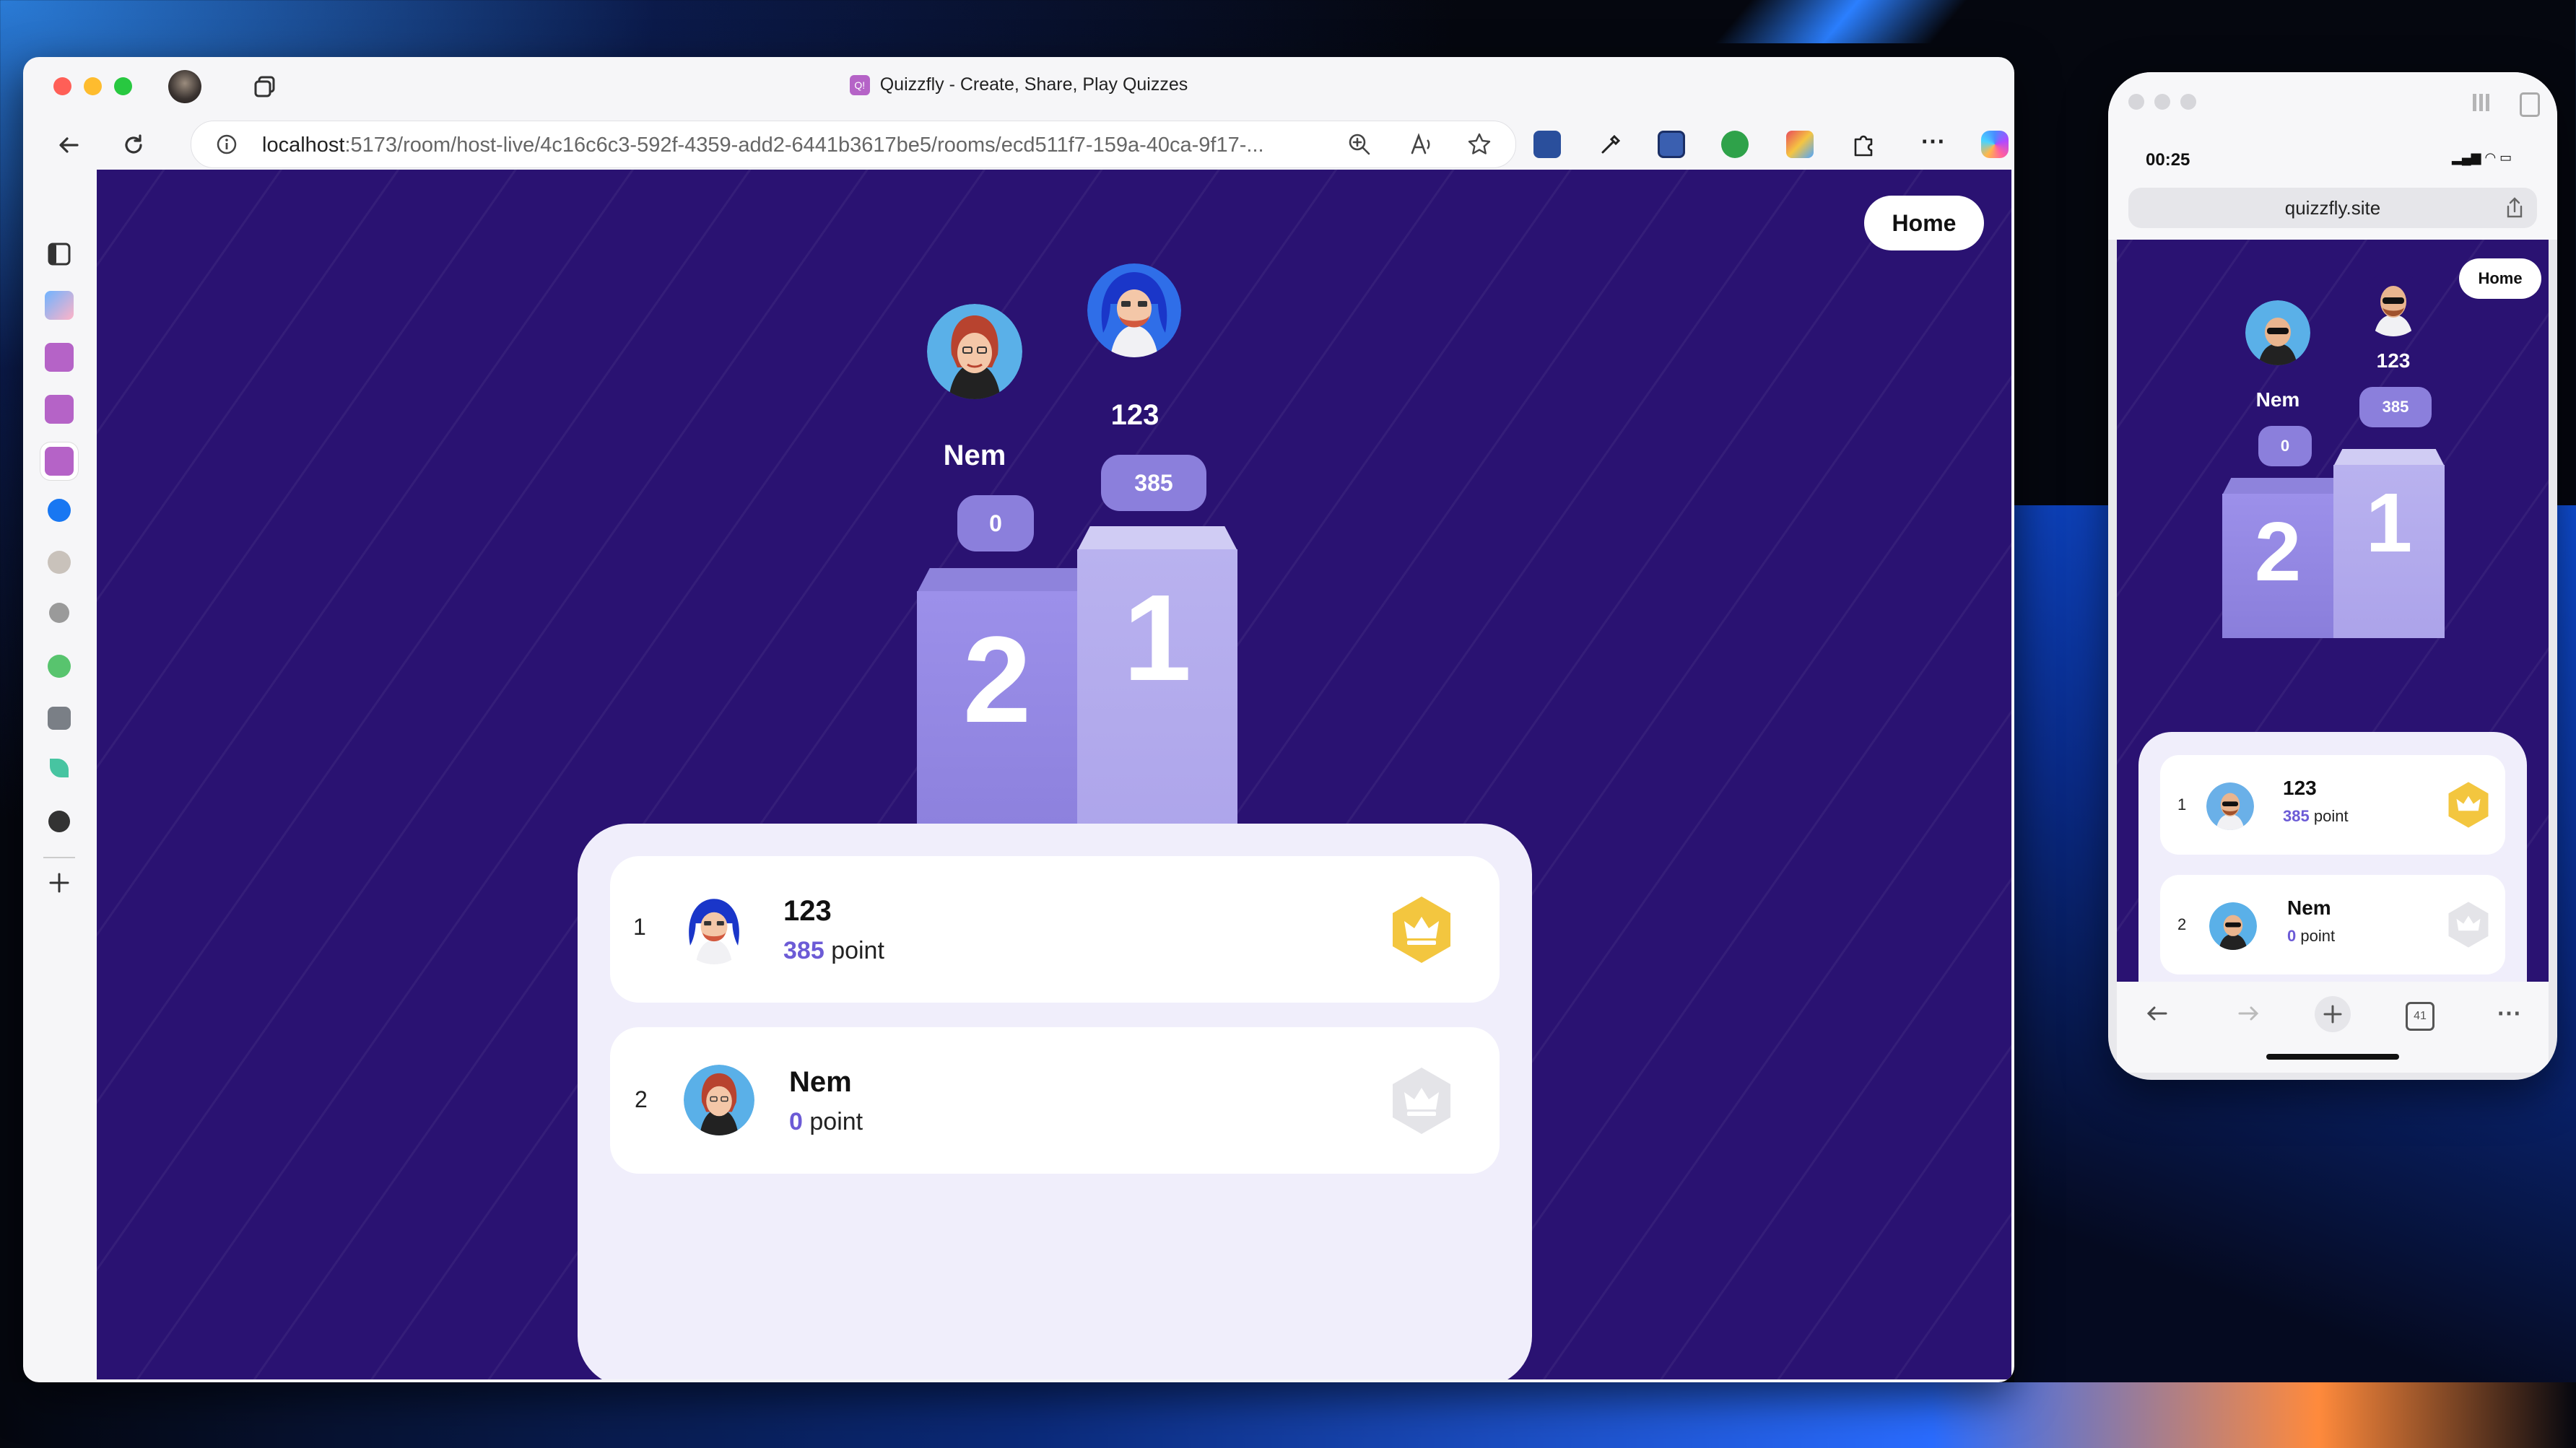  Describe the element at coordinates (1671, 144) in the screenshot. I see `extension-translate-icon` at that location.